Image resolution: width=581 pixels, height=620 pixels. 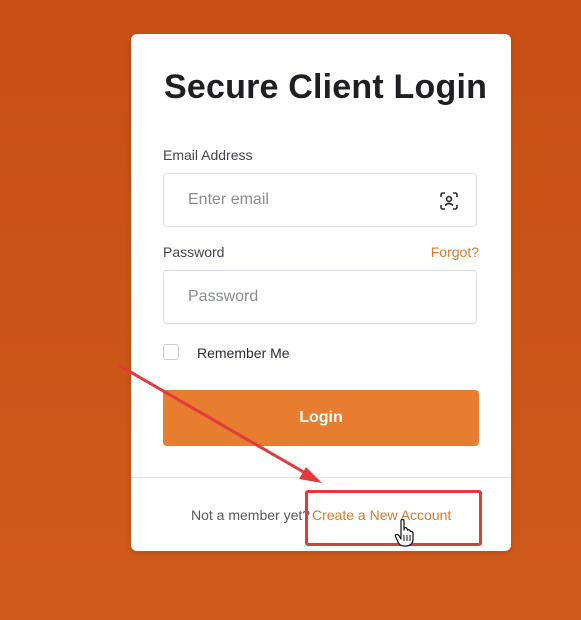 What do you see at coordinates (321, 477) in the screenshot?
I see `footer-divider` at bounding box center [321, 477].